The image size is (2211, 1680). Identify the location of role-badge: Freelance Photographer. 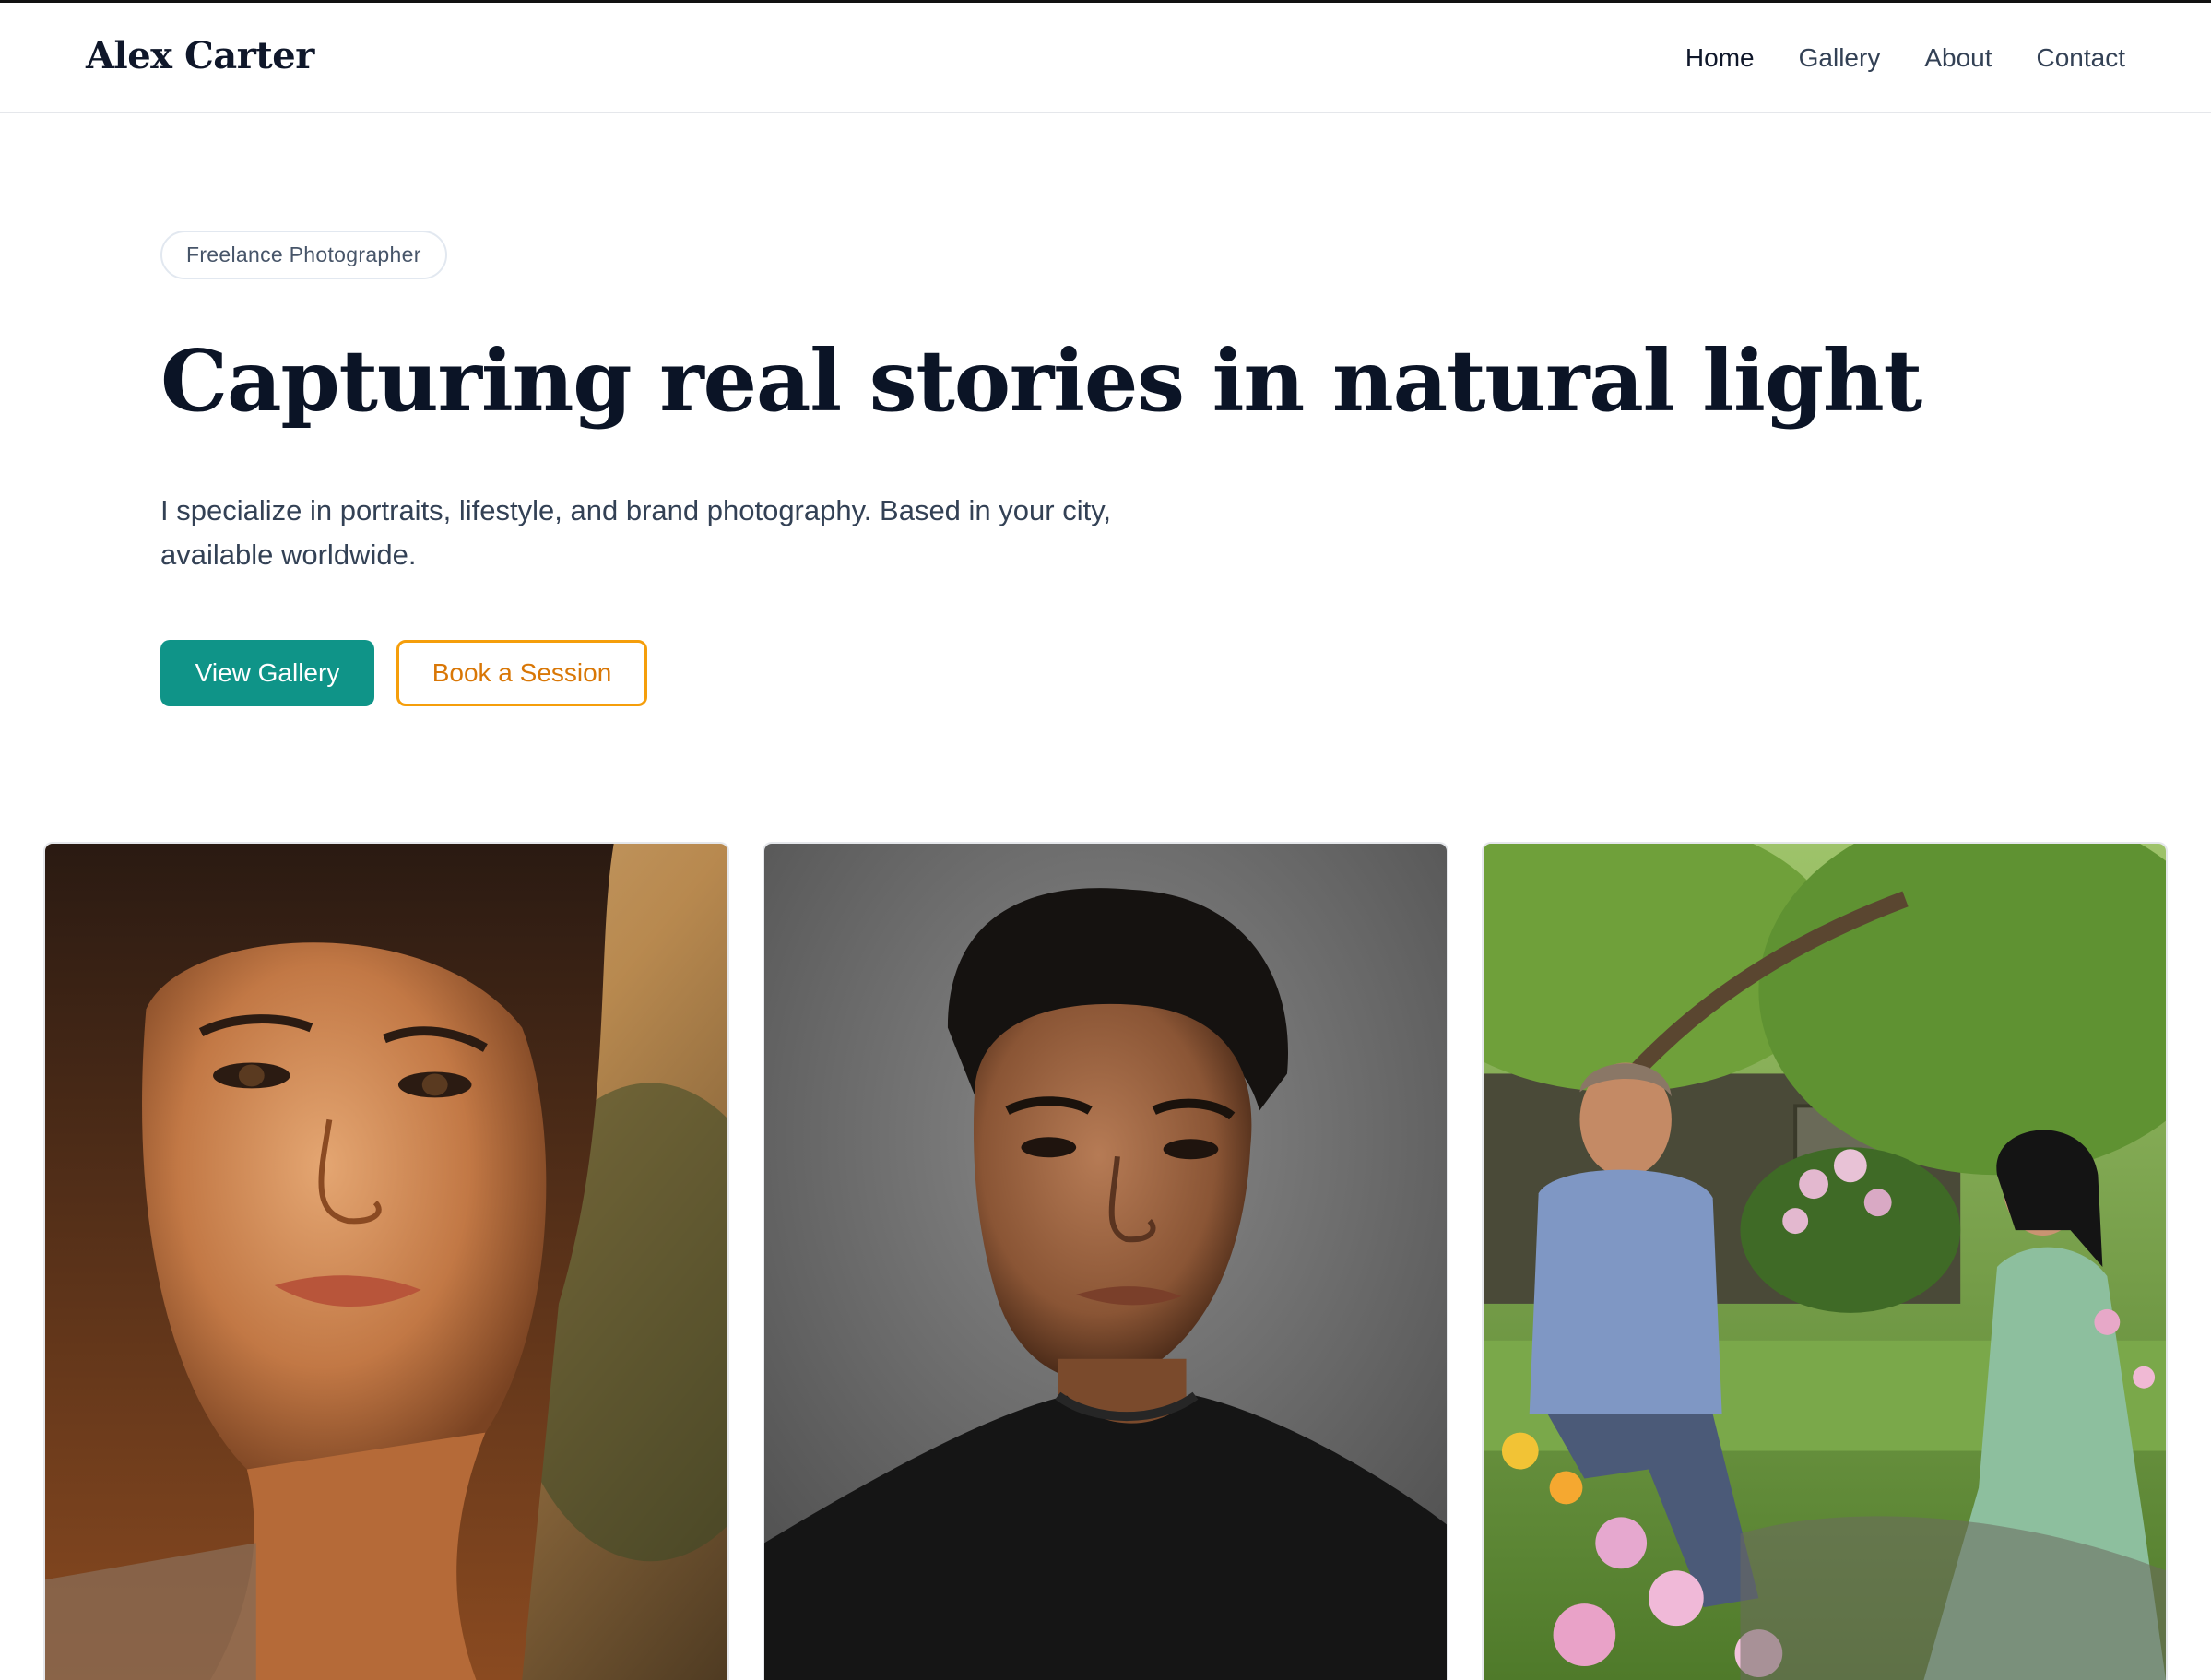
(303, 255).